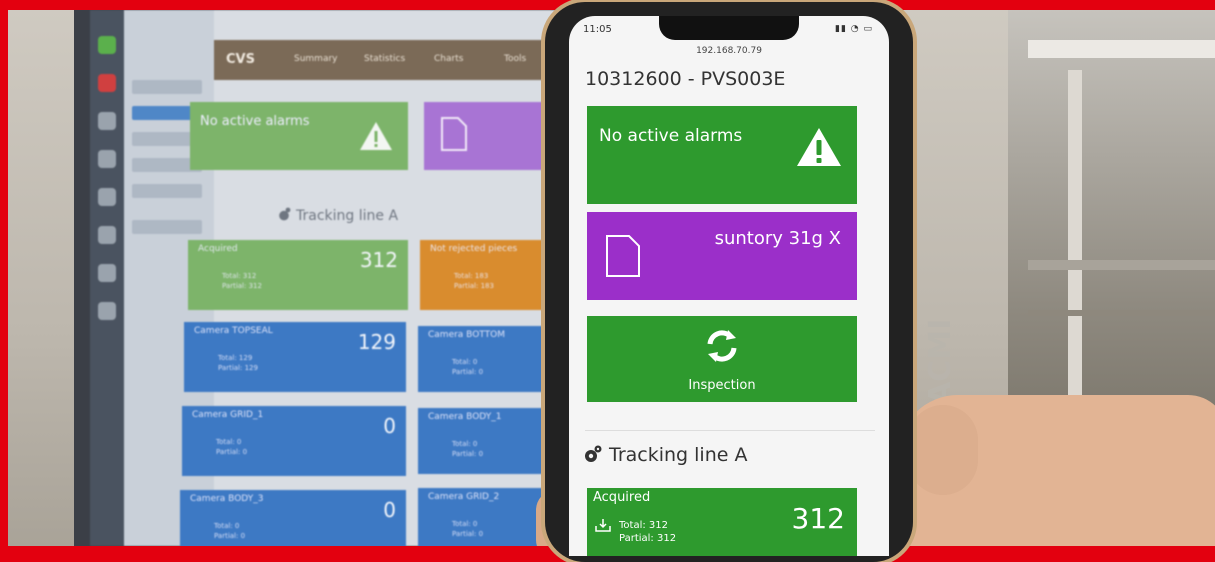 The image size is (1215, 562). I want to click on monitor-tracking-line: Tracking line A, so click(337, 215).